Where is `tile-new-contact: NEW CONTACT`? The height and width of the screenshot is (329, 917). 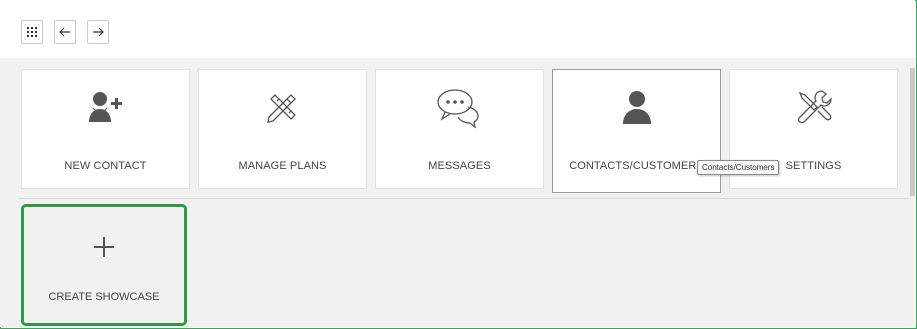
tile-new-contact: NEW CONTACT is located at coordinates (105, 129).